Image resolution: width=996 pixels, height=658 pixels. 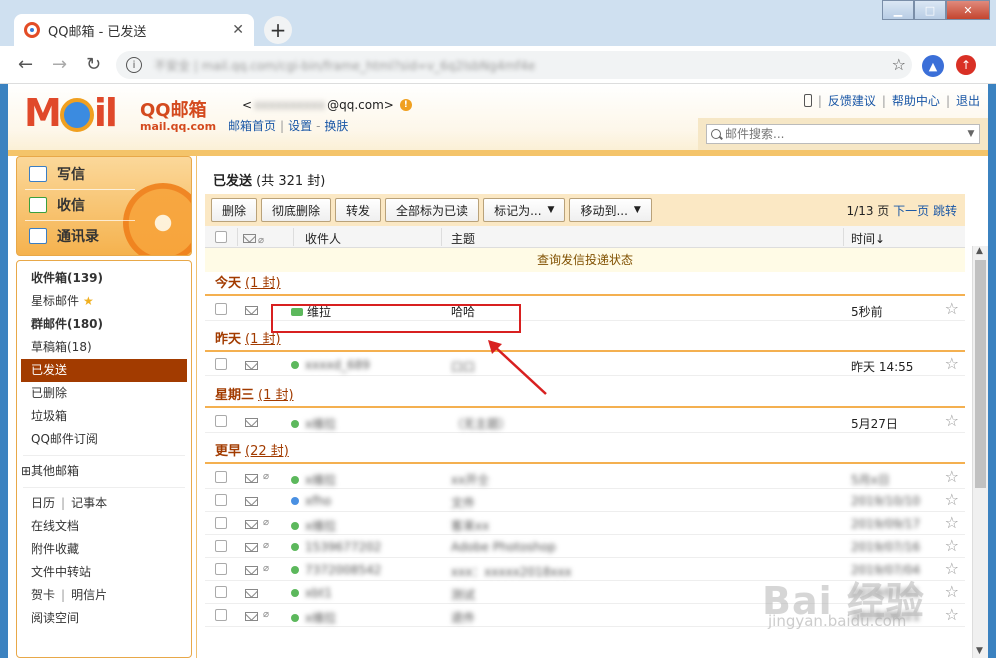 I want to click on tab-close-icon: ✕, so click(x=238, y=30).